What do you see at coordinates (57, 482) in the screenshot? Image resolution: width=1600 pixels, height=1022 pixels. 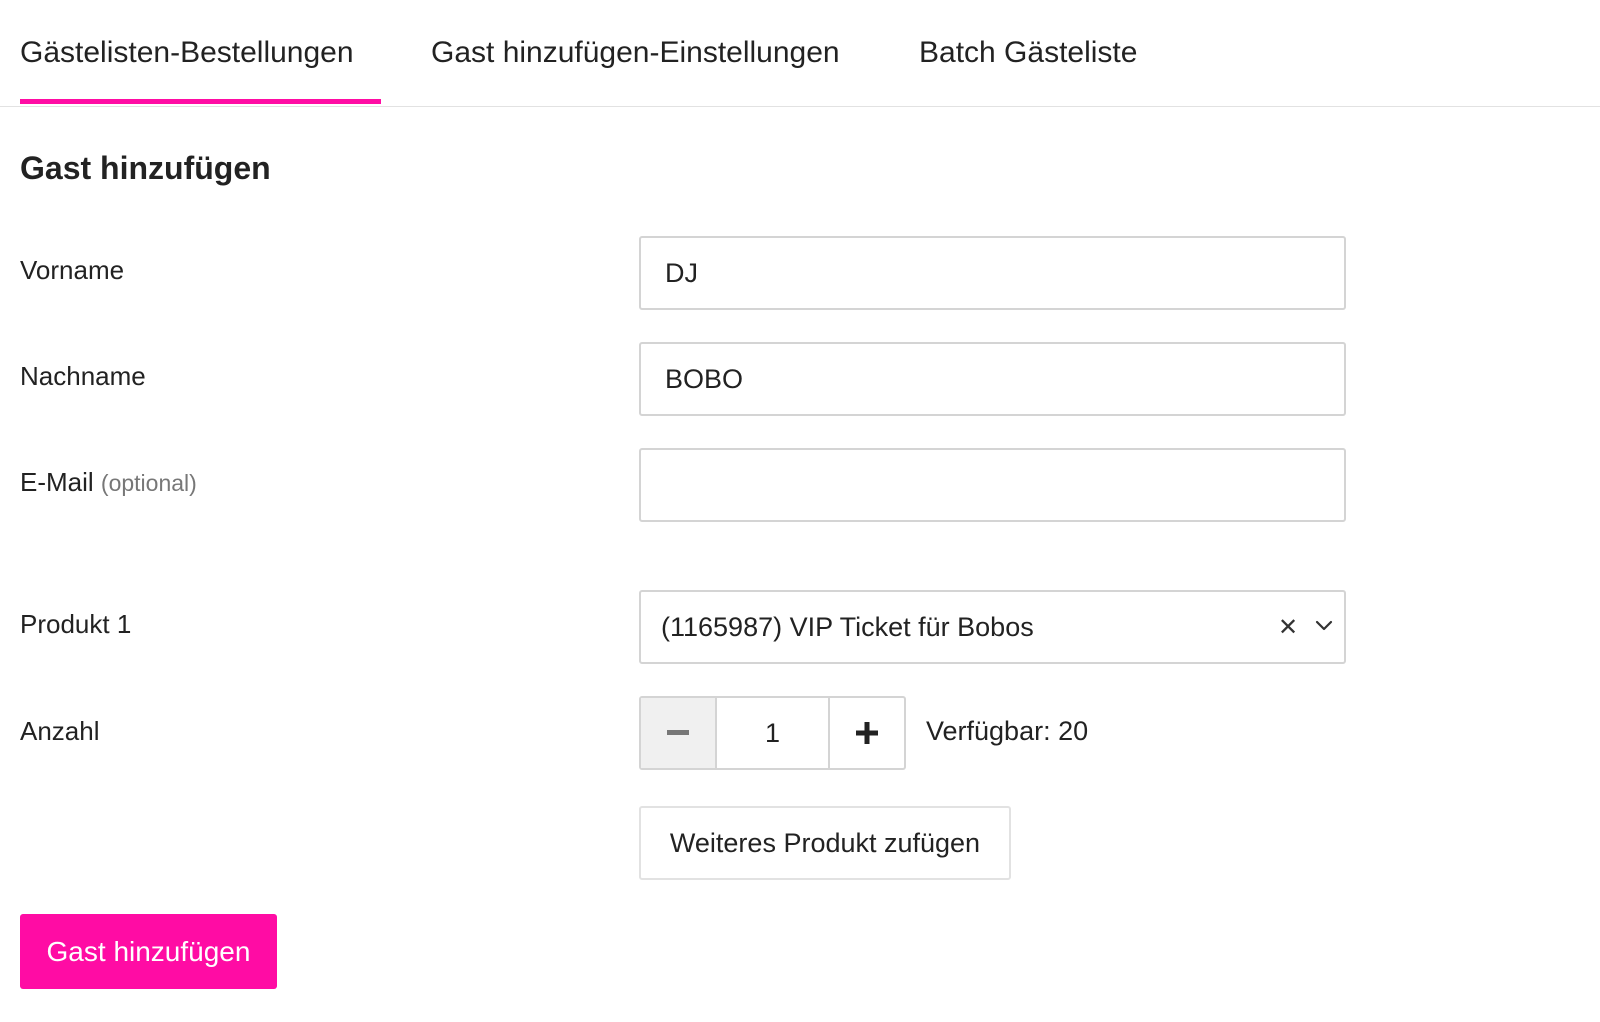 I see `email-label-text: E-Mail` at bounding box center [57, 482].